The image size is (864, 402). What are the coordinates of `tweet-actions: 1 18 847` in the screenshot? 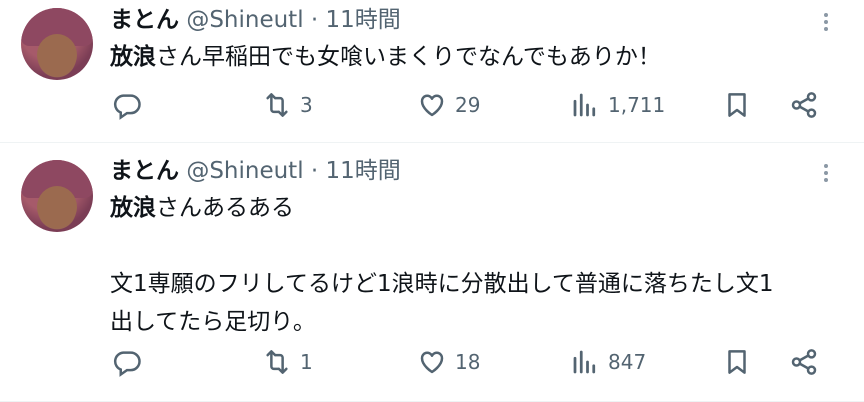 It's located at (478, 362).